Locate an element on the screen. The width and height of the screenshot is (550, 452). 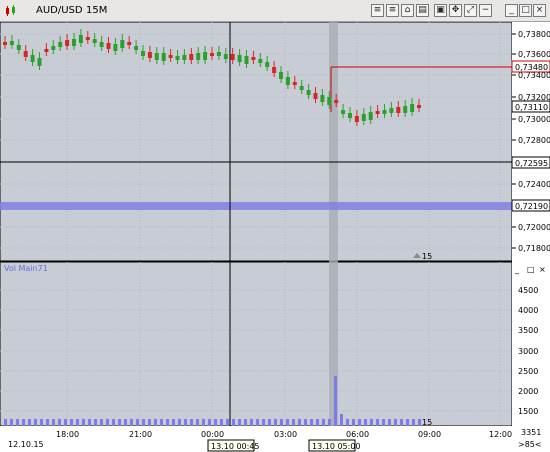
price-tick-label: 0,72000 is located at coordinates (534, 227).